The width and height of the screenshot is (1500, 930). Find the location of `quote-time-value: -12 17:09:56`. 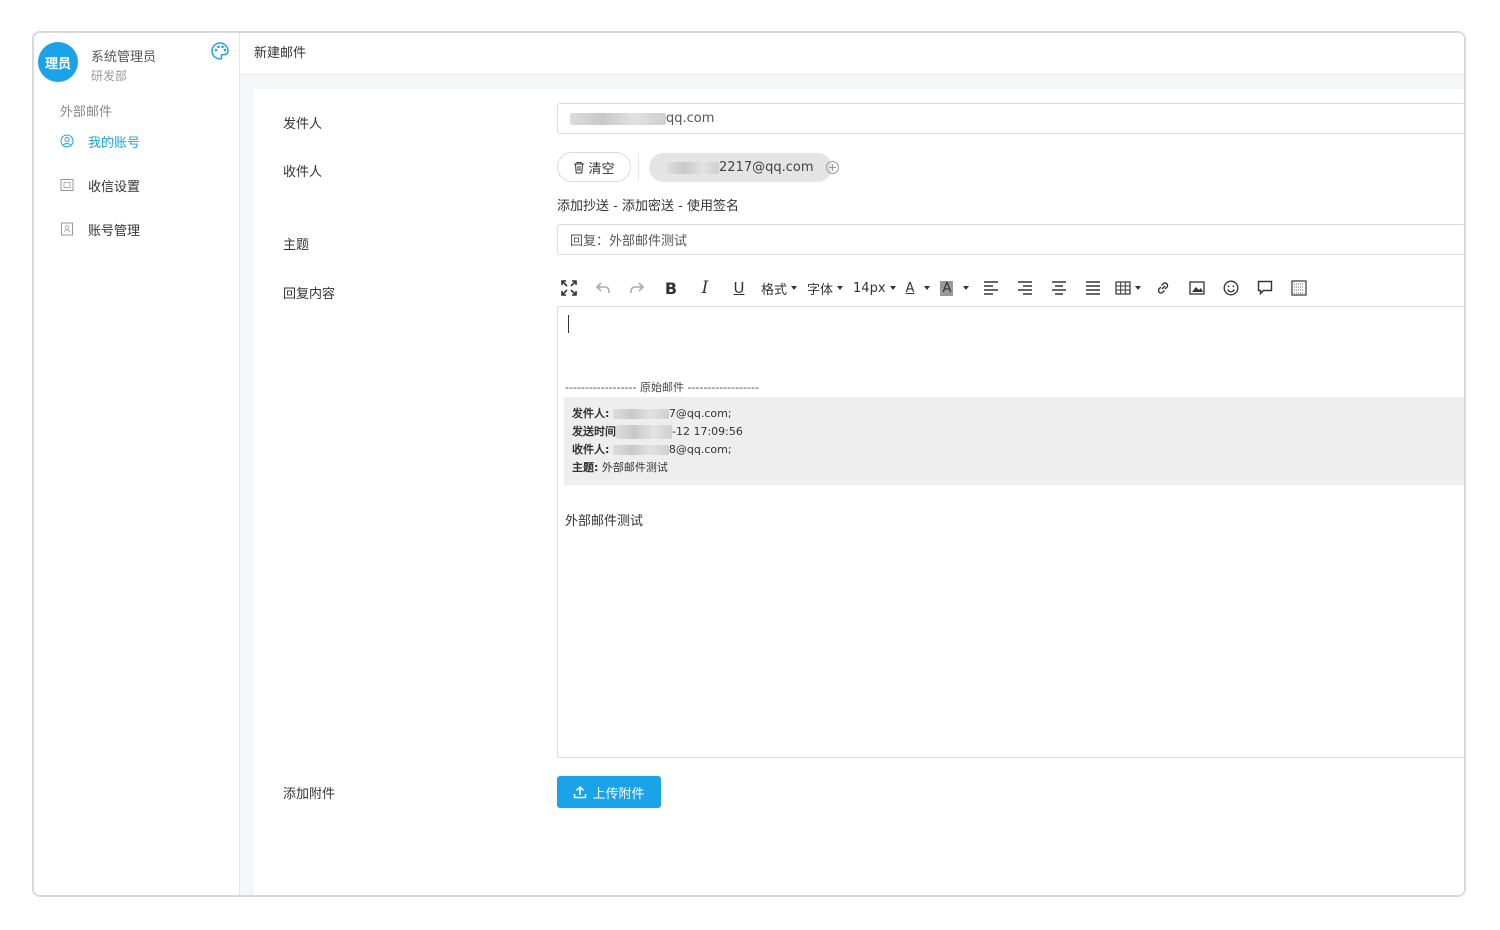

quote-time-value: -12 17:09:56 is located at coordinates (707, 431).